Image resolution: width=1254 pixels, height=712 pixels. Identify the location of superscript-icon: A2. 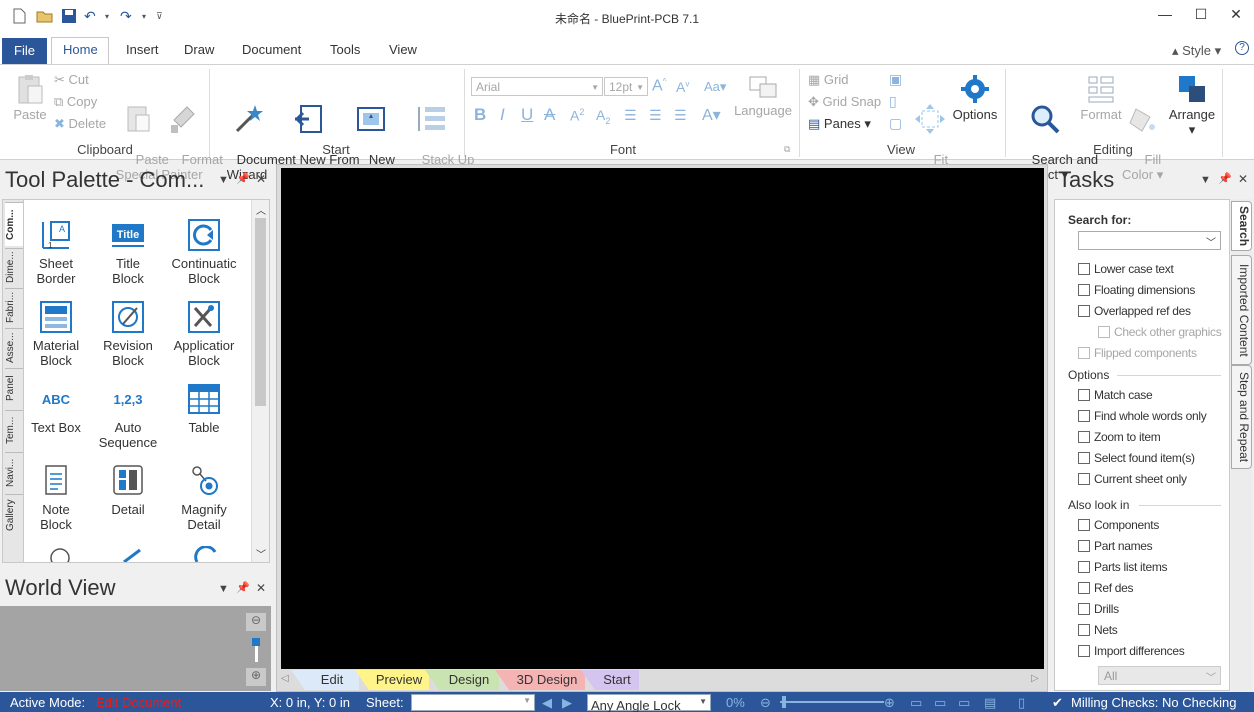
(577, 115).